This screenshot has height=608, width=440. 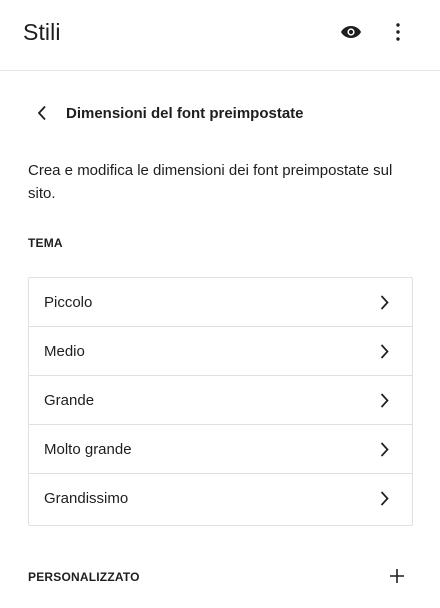 What do you see at coordinates (220, 302) in the screenshot?
I see `preset-item-piccolo: Piccolo` at bounding box center [220, 302].